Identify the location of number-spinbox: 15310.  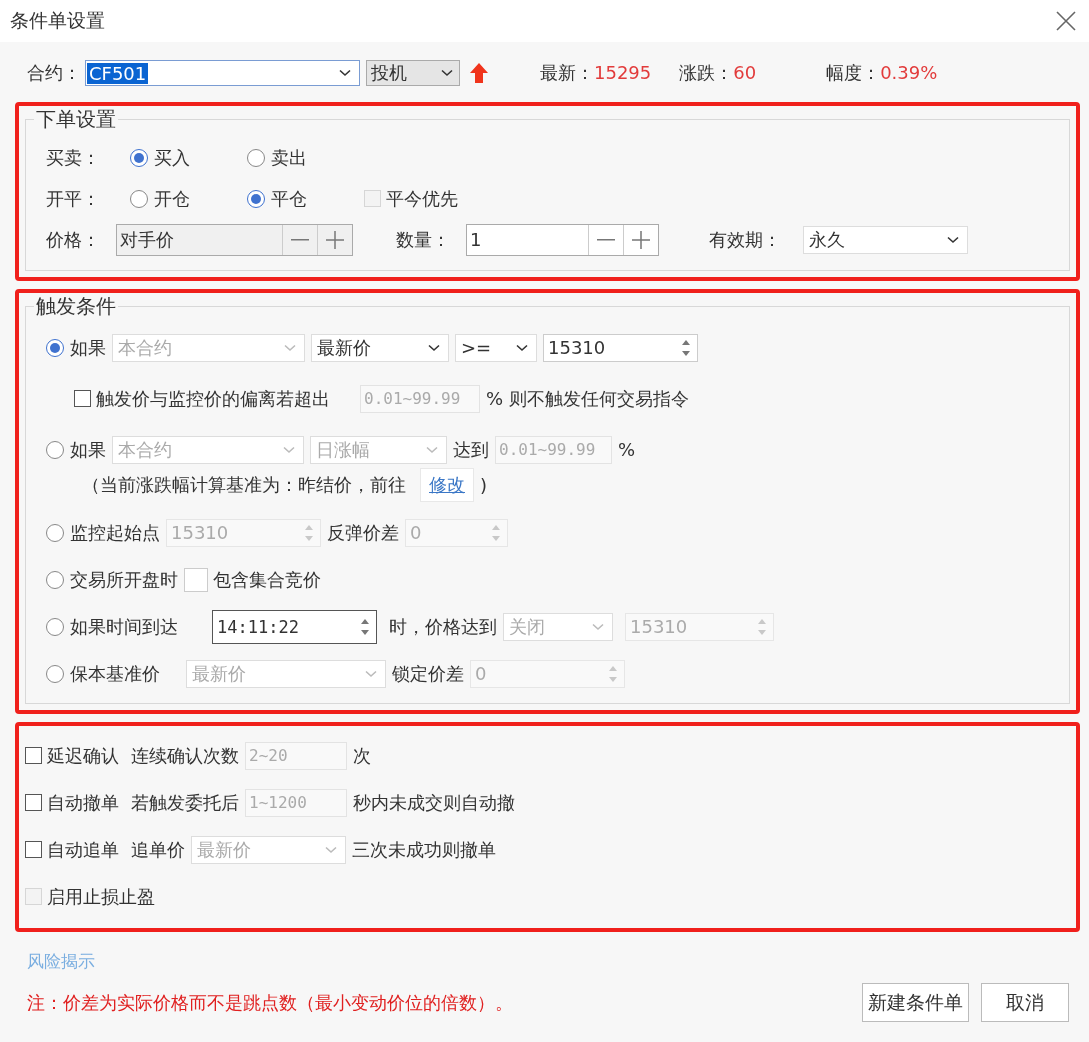
(620, 347).